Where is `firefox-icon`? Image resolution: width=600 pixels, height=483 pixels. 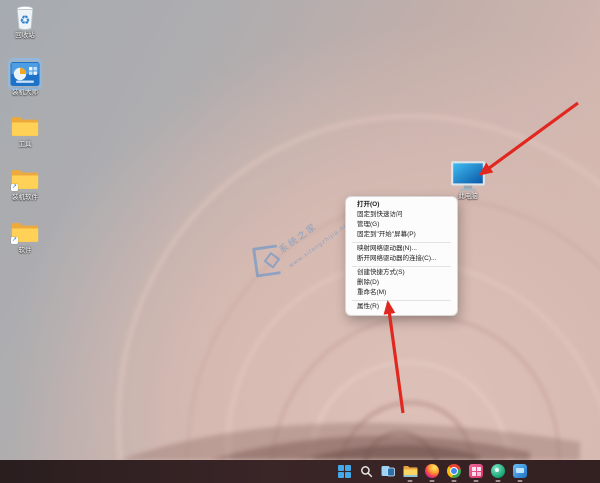
firefox-icon is located at coordinates (432, 471).